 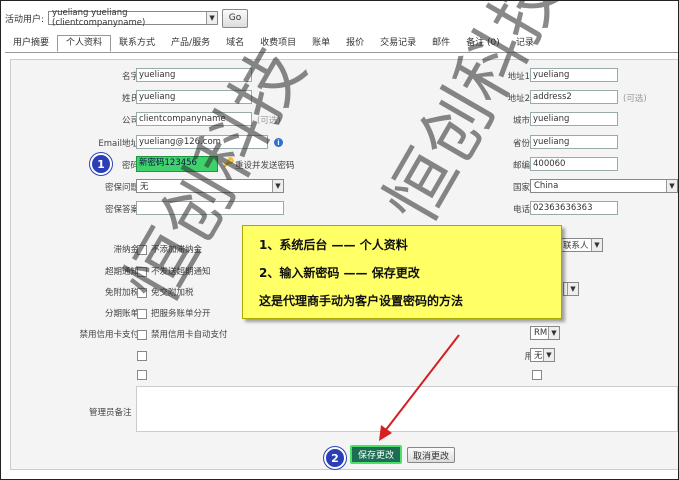 What do you see at coordinates (339, 273) in the screenshot?
I see `callout-line-2: 2、输入新密码 —— 保存更改` at bounding box center [339, 273].